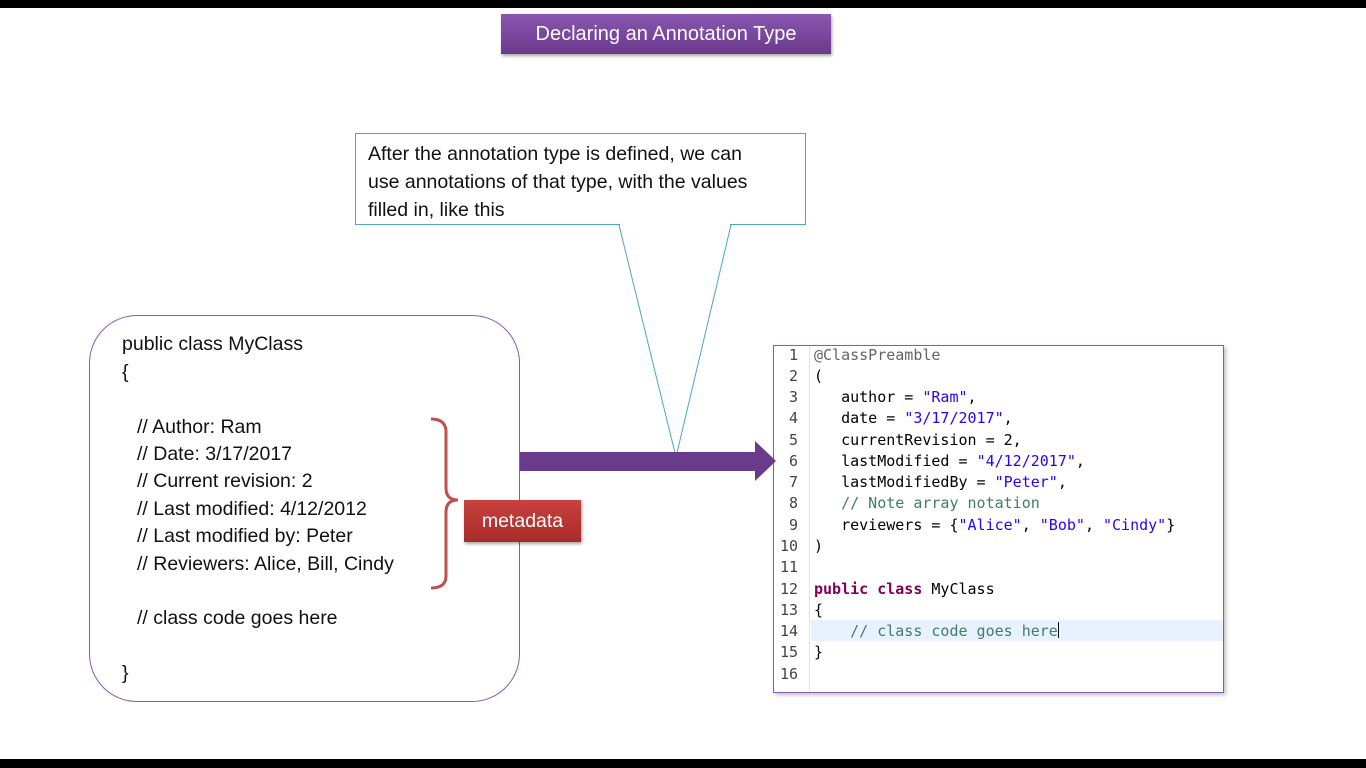 This screenshot has height=768, width=1366. Describe the element at coordinates (788, 631) in the screenshot. I see `line-number: 14` at that location.